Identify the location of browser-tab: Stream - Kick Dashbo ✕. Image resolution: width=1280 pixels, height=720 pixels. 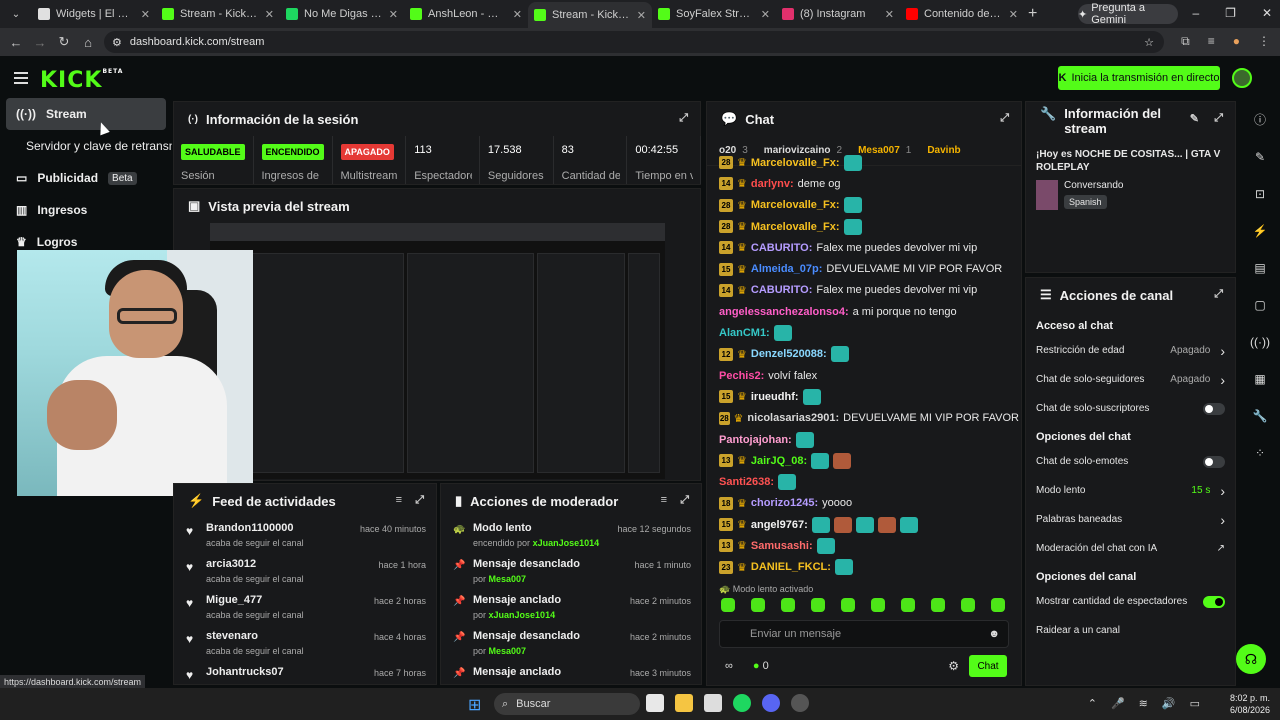
(590, 15).